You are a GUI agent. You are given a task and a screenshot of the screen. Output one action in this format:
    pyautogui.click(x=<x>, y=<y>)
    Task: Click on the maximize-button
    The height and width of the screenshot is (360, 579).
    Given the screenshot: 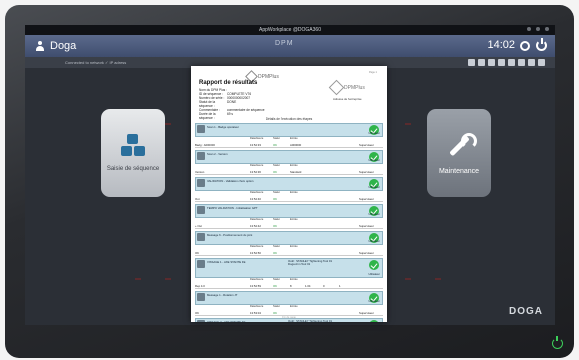 What is the action you would take?
    pyautogui.click(x=538, y=29)
    